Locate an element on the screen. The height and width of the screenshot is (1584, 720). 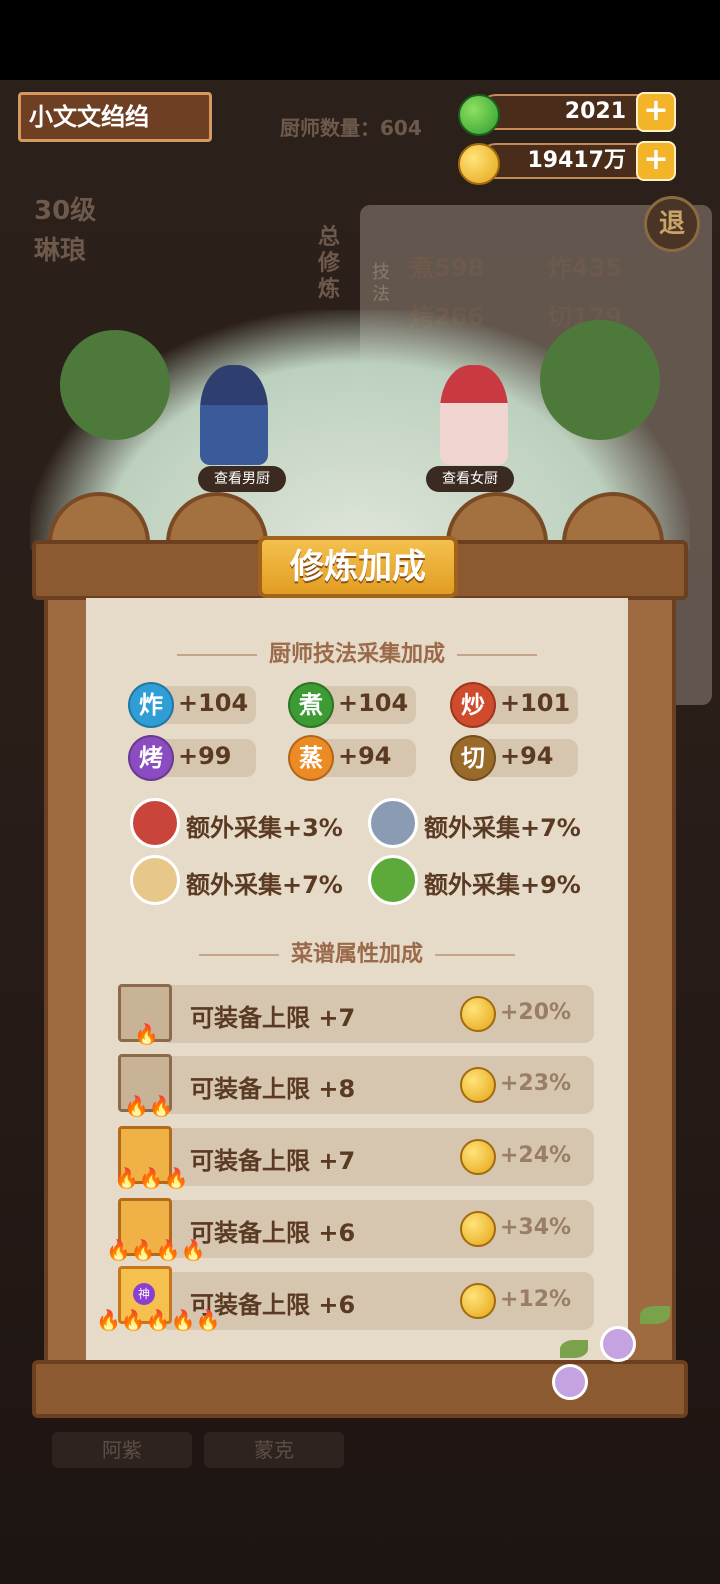
flame-icon: 🔥🔥🔥🔥 is located at coordinates (156, 1250).